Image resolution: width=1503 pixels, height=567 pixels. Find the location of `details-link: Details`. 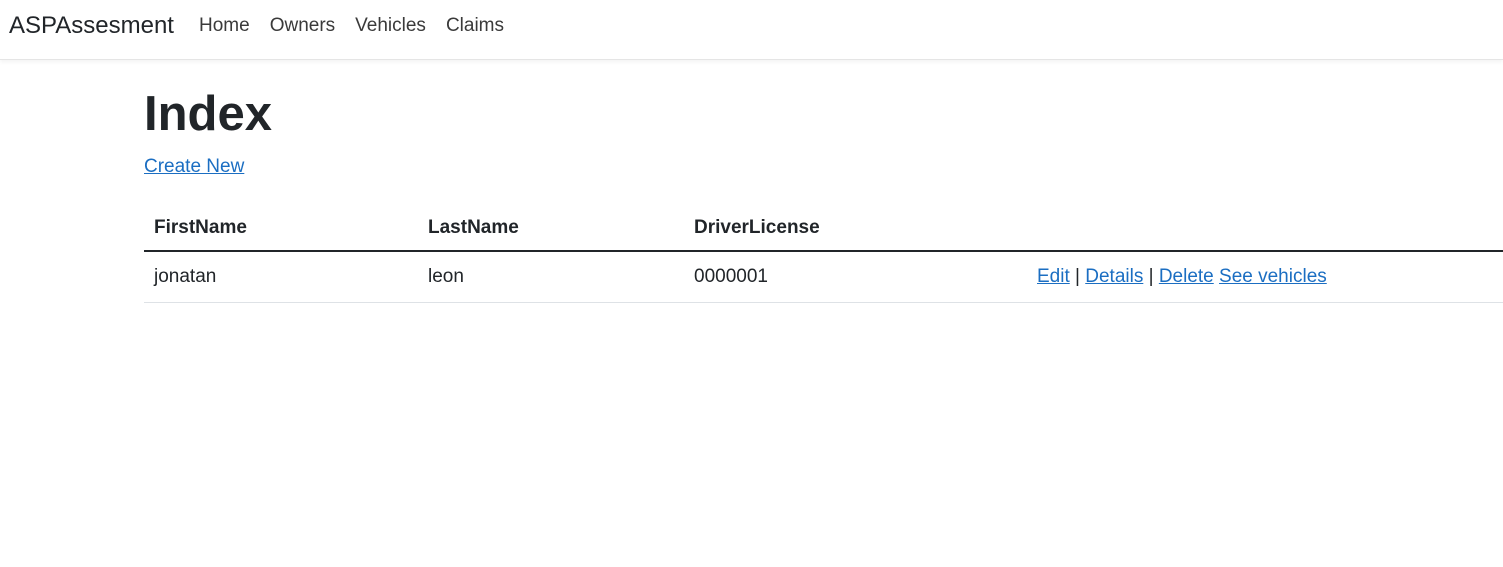

details-link: Details is located at coordinates (1114, 276).